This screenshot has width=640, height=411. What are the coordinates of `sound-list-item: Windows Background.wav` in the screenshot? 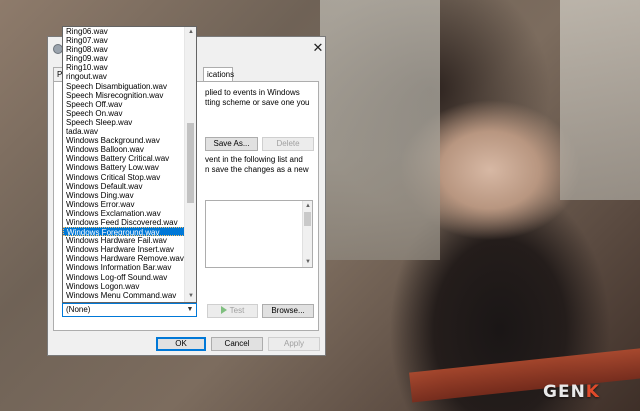 It's located at (124, 140).